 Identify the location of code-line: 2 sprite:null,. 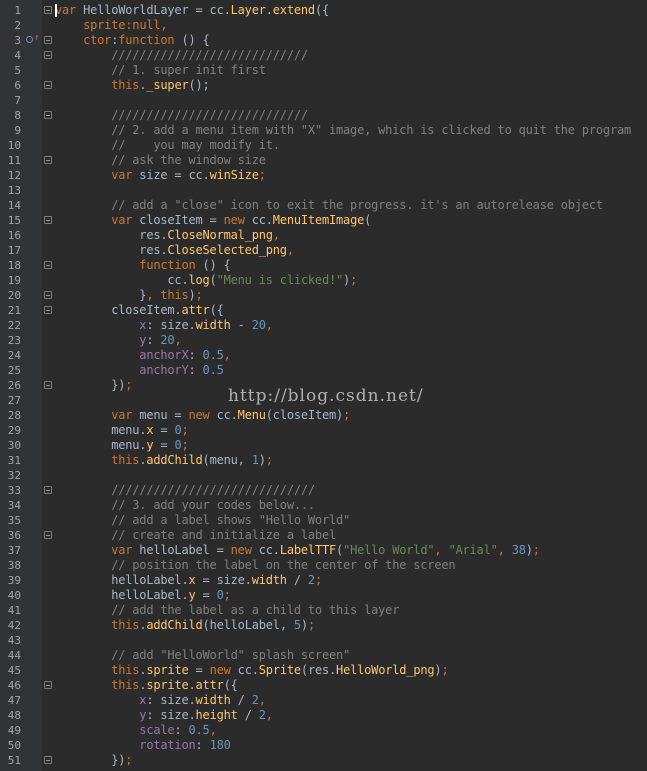
(323, 25).